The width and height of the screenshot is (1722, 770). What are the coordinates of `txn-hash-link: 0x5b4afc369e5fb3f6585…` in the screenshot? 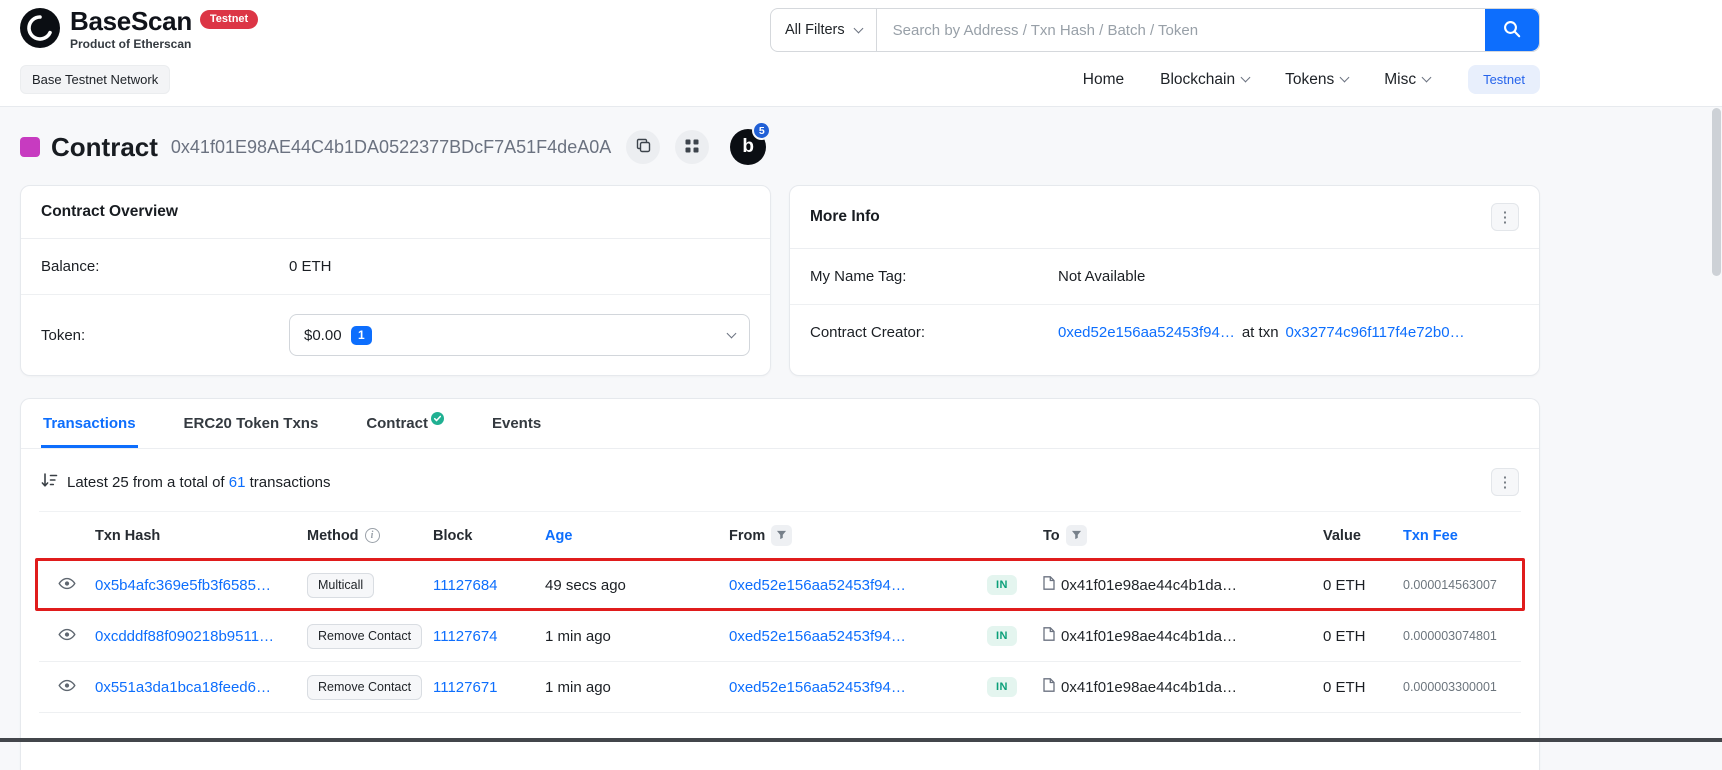 It's located at (183, 585).